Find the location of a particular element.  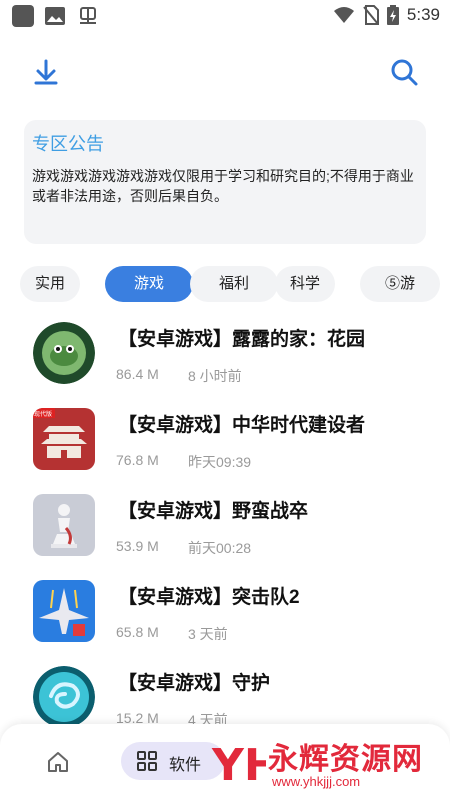

frog-plant-icon is located at coordinates (64, 353).